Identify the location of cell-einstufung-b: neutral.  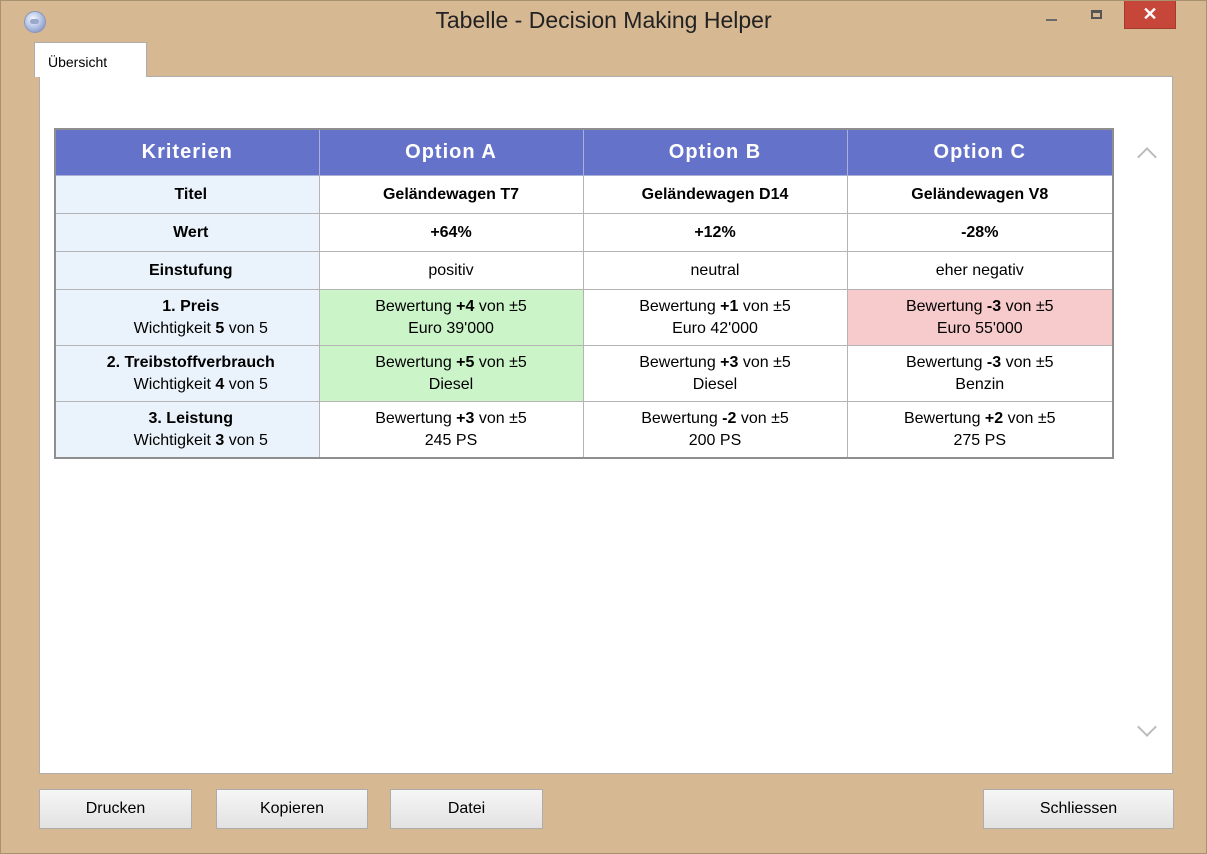
(715, 270).